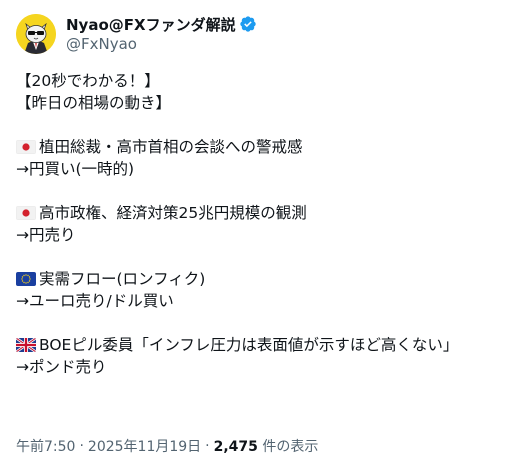  What do you see at coordinates (26, 279) in the screenshot?
I see `eu-flag-icon` at bounding box center [26, 279].